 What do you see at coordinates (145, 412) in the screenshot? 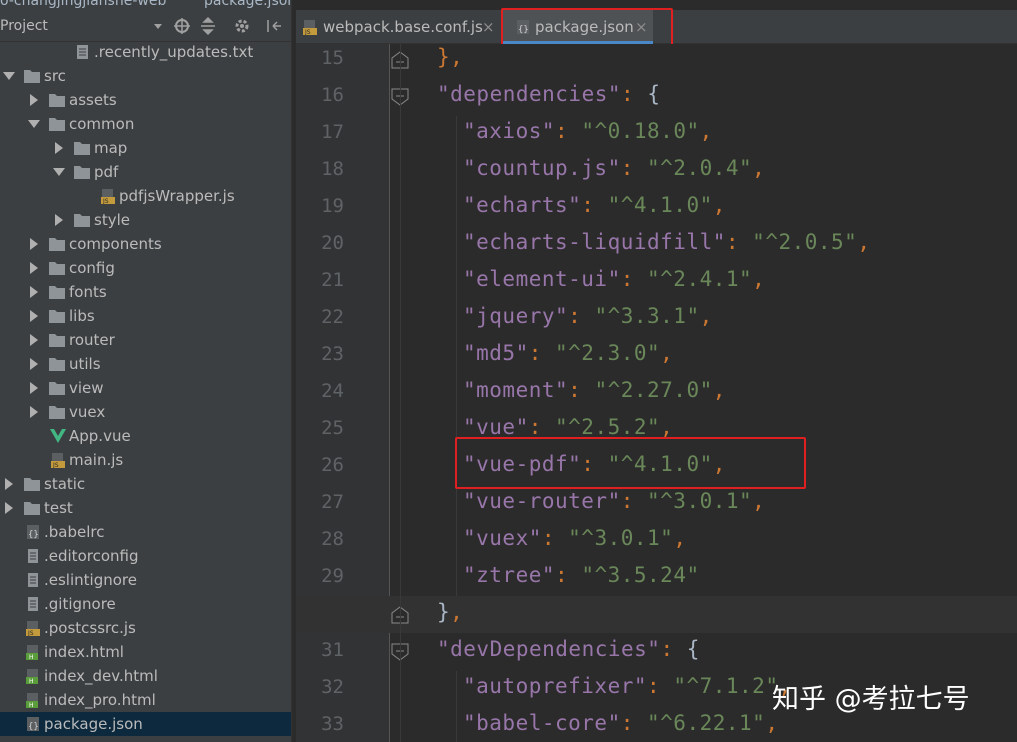
I see `tree-item-vuex: vuex` at bounding box center [145, 412].